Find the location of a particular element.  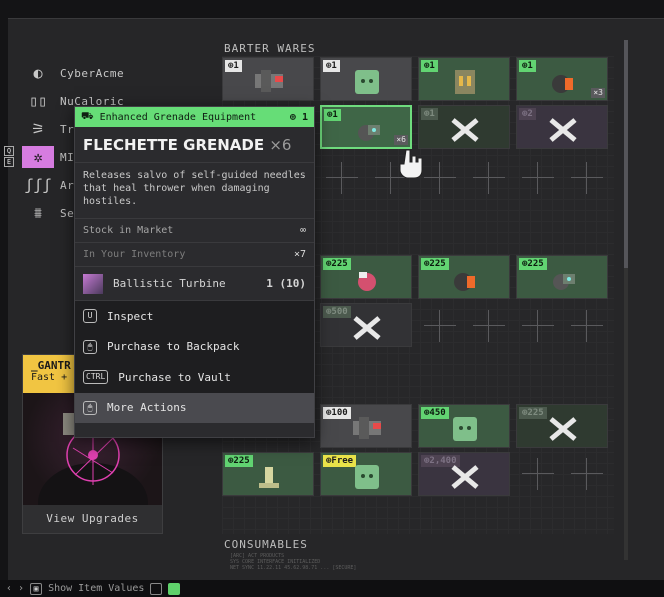

market-slot-locked: ⊕500 is located at coordinates (366, 325).